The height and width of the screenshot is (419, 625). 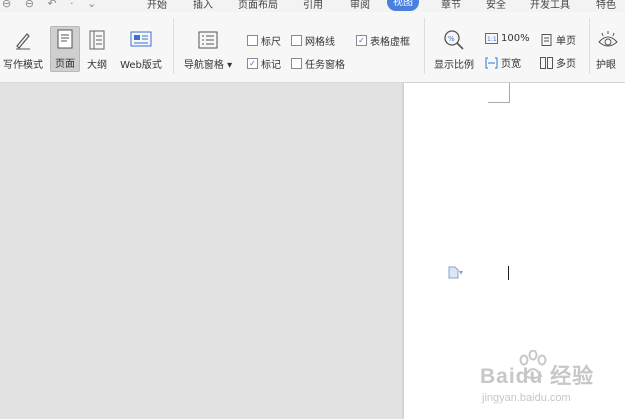 I want to click on write-mode-button: 写作模式, so click(x=23, y=49).